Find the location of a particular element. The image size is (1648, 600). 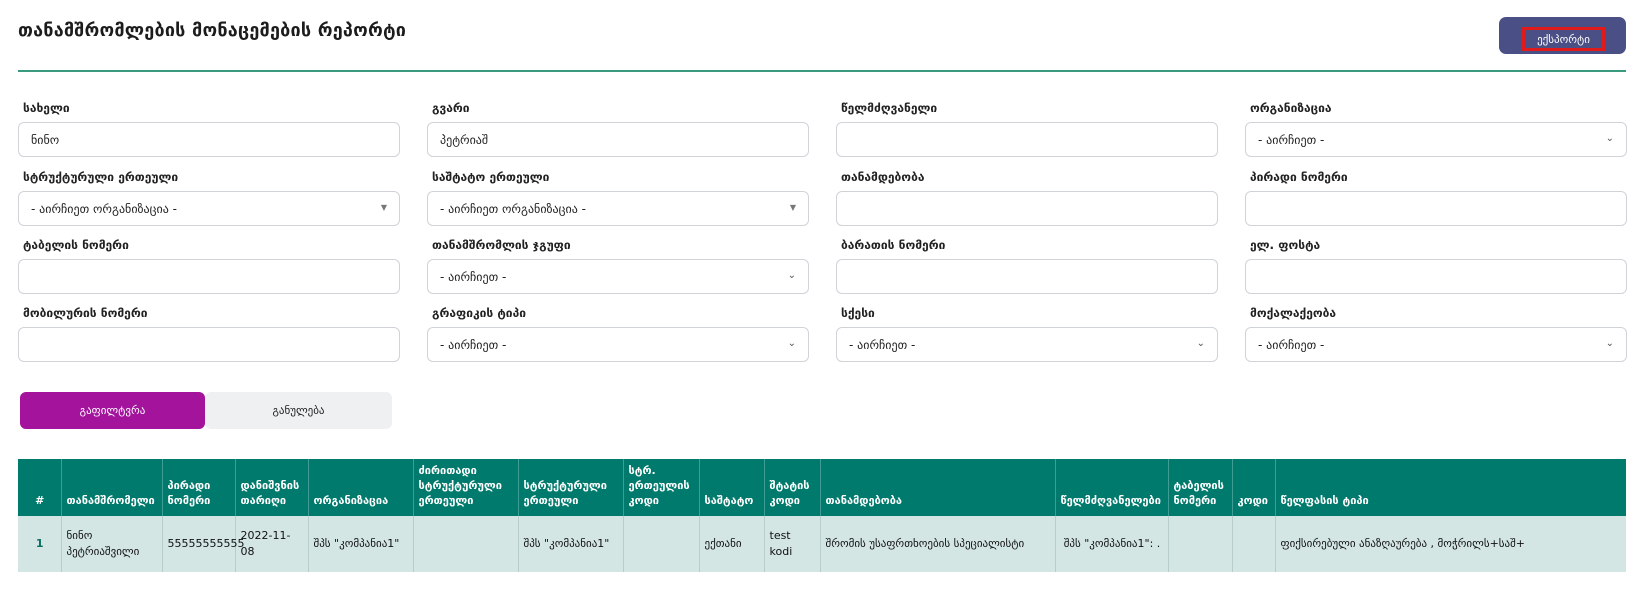

table-header-cell: სტრუქტურული ერთეული is located at coordinates (571, 487).